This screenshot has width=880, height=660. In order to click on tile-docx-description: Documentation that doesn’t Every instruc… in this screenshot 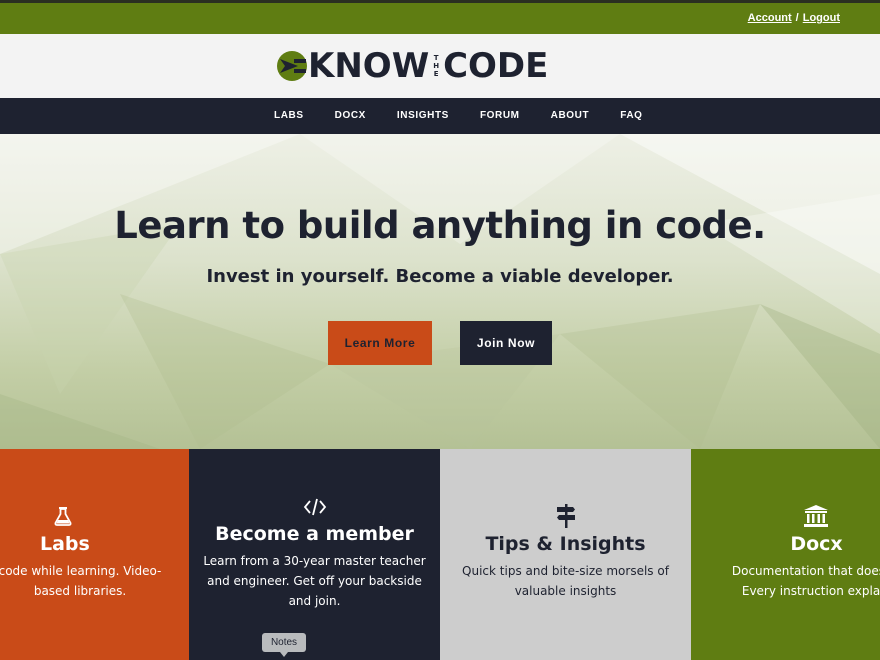, I will do `click(785, 581)`.